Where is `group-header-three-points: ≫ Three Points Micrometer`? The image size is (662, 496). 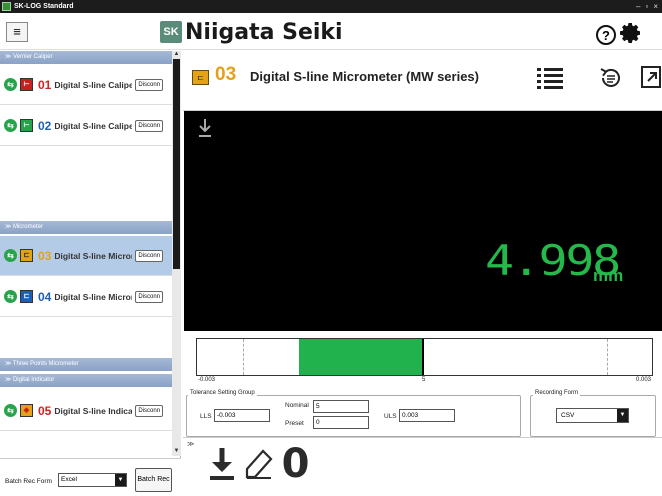
group-header-three-points: ≫ Three Points Micrometer is located at coordinates (86, 364).